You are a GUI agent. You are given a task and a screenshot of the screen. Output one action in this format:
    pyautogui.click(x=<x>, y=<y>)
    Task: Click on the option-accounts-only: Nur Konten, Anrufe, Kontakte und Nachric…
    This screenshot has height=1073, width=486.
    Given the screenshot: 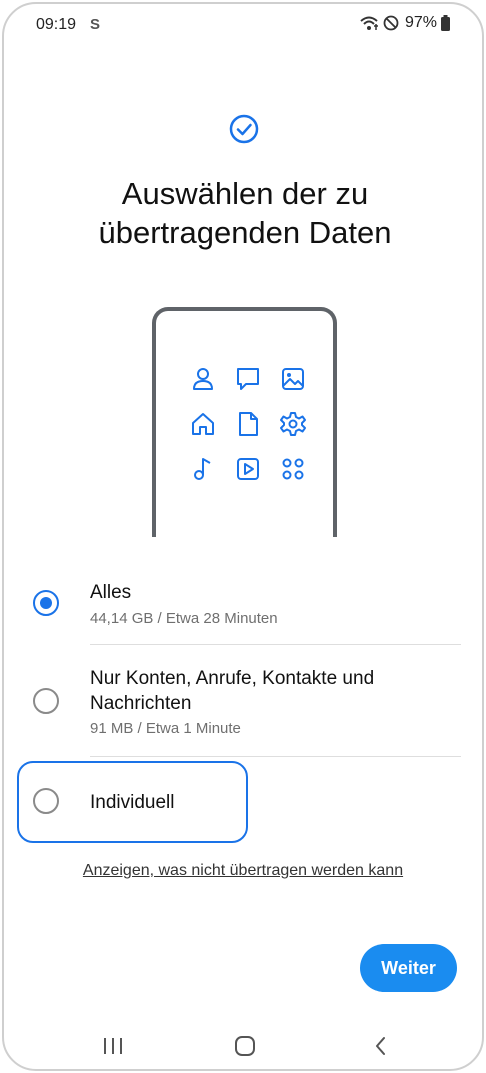 What is the action you would take?
    pyautogui.click(x=243, y=710)
    